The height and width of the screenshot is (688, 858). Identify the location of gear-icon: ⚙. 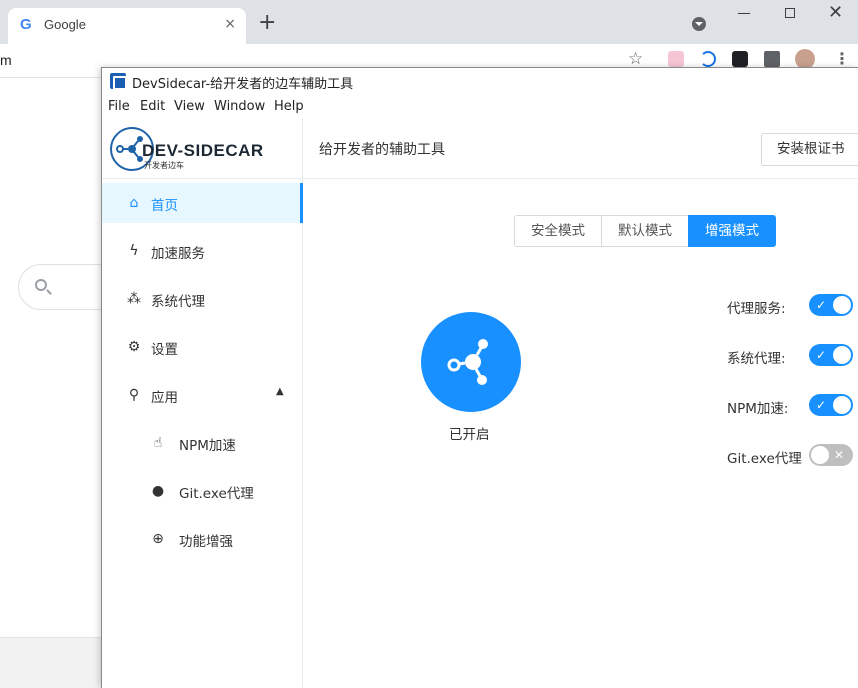
(134, 347).